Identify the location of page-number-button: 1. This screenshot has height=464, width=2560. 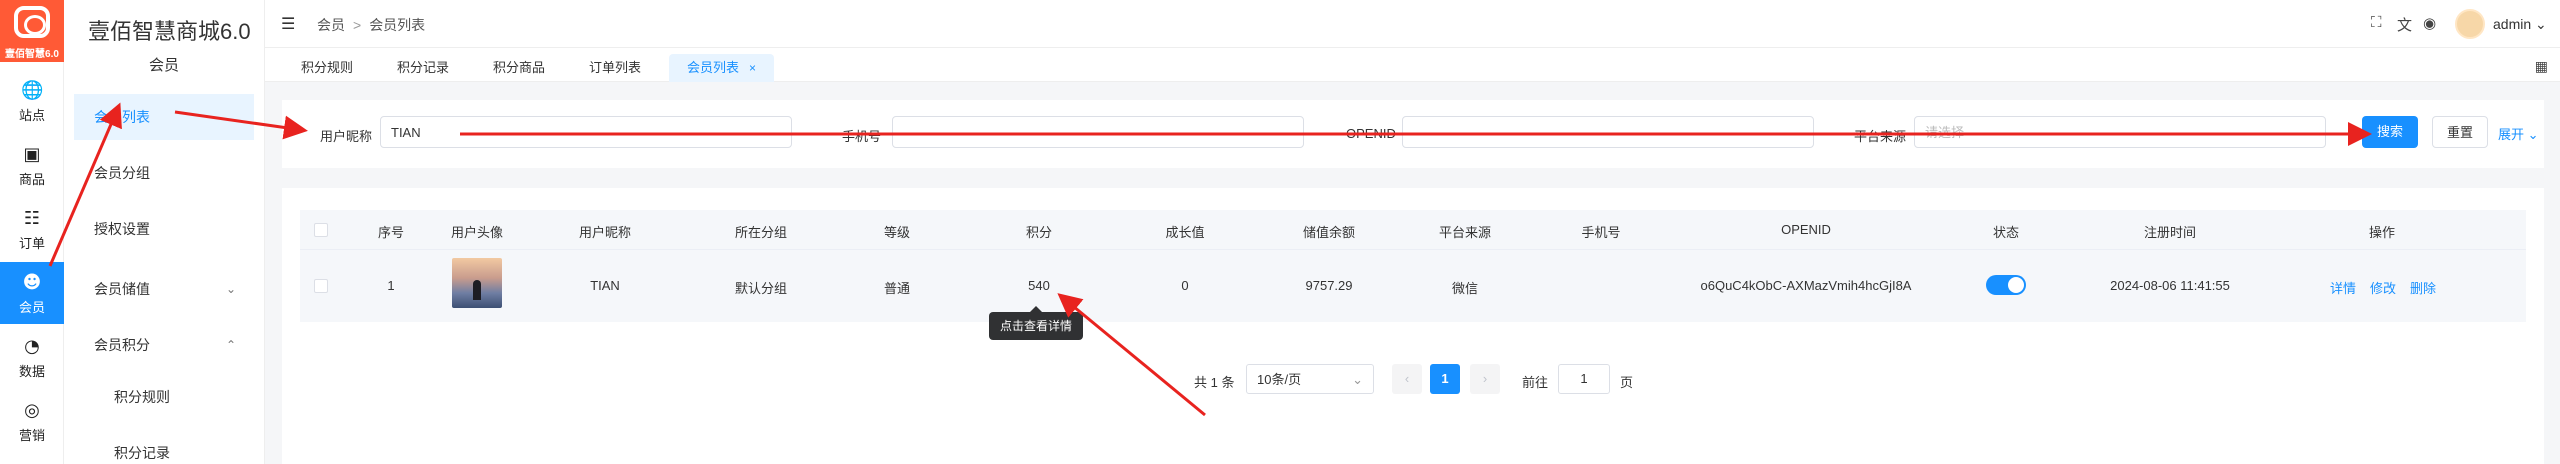
(1445, 379).